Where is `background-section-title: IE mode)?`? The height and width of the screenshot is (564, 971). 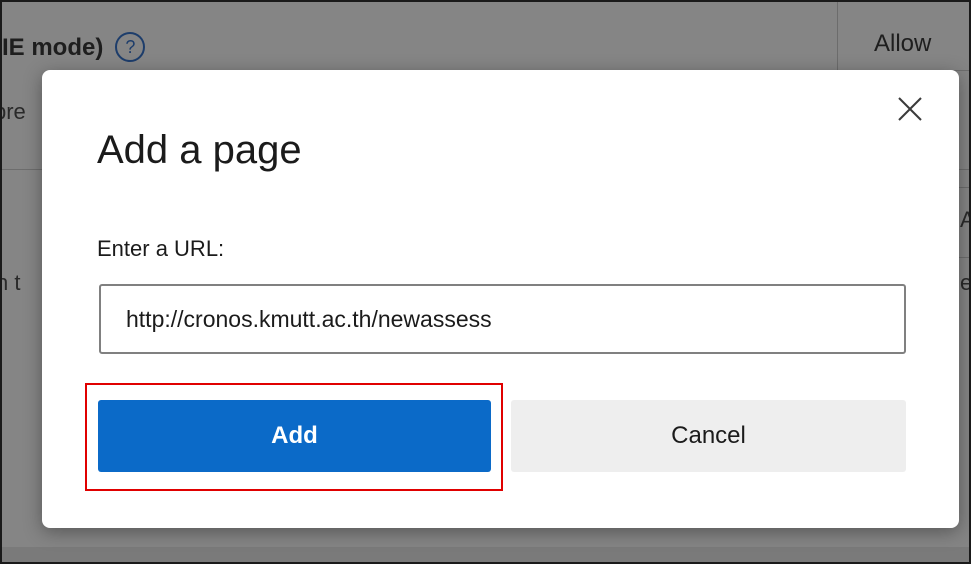
background-section-title: IE mode)? is located at coordinates (74, 47).